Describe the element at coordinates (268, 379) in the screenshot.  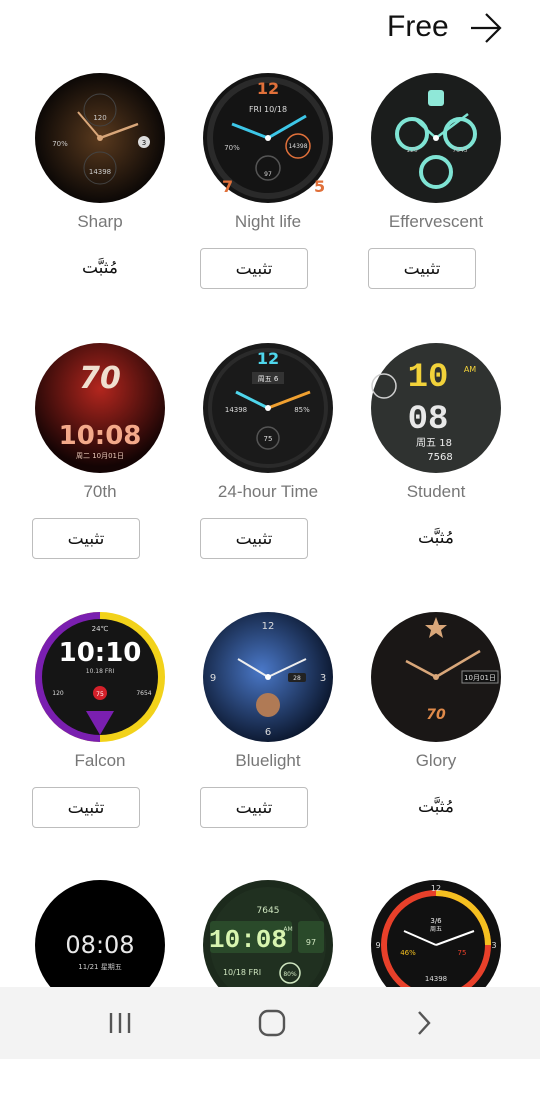
I see `face-text: 周五 6` at that location.